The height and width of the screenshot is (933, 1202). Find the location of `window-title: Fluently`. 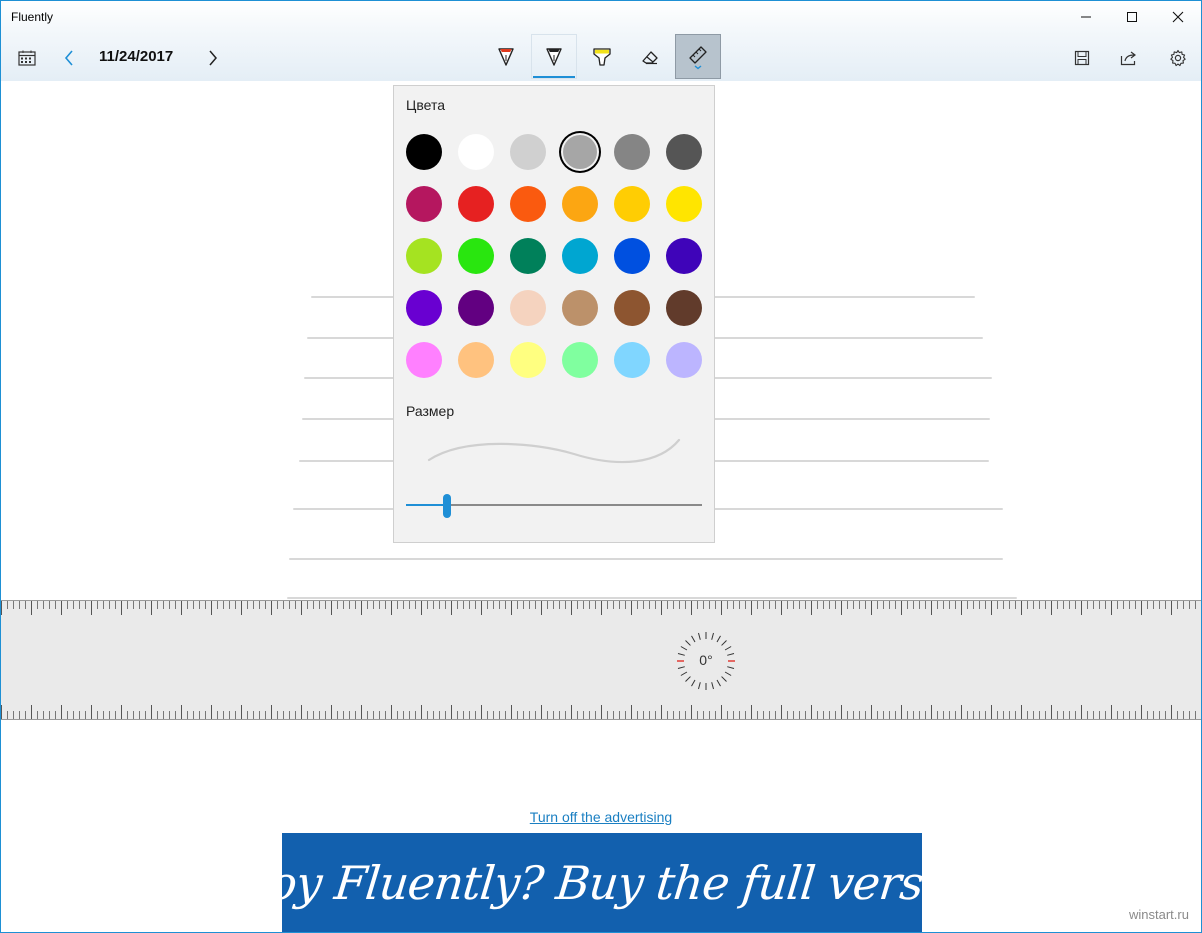

window-title: Fluently is located at coordinates (32, 17).